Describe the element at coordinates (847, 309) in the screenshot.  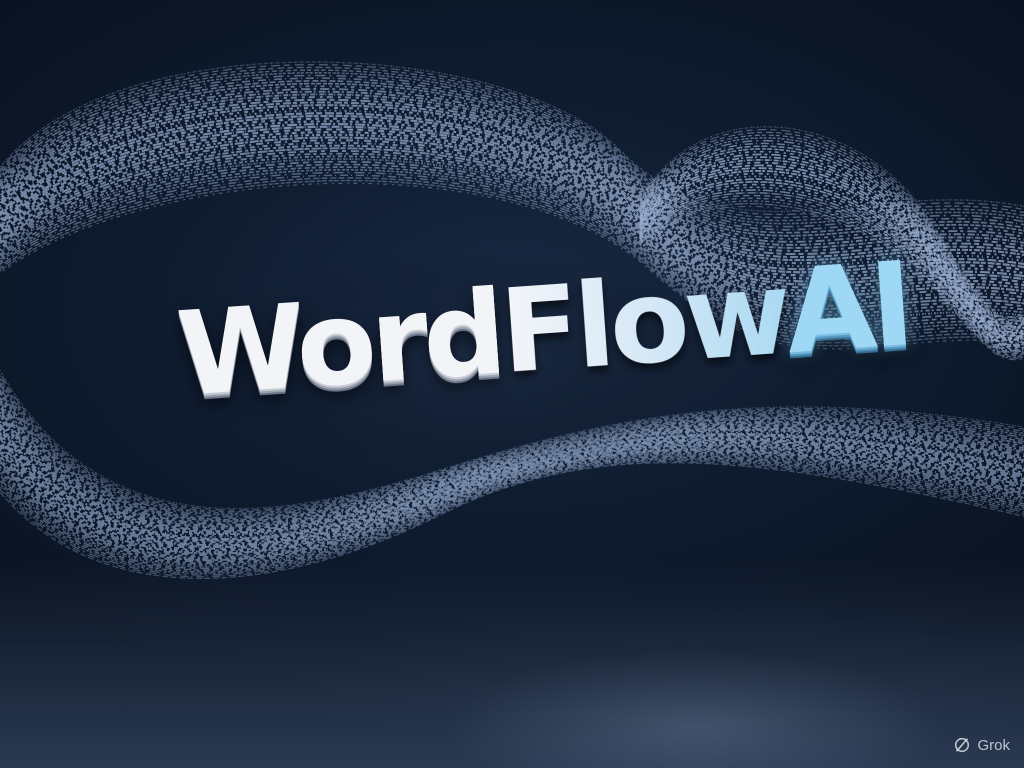
I see `logo-part-ai: AI` at that location.